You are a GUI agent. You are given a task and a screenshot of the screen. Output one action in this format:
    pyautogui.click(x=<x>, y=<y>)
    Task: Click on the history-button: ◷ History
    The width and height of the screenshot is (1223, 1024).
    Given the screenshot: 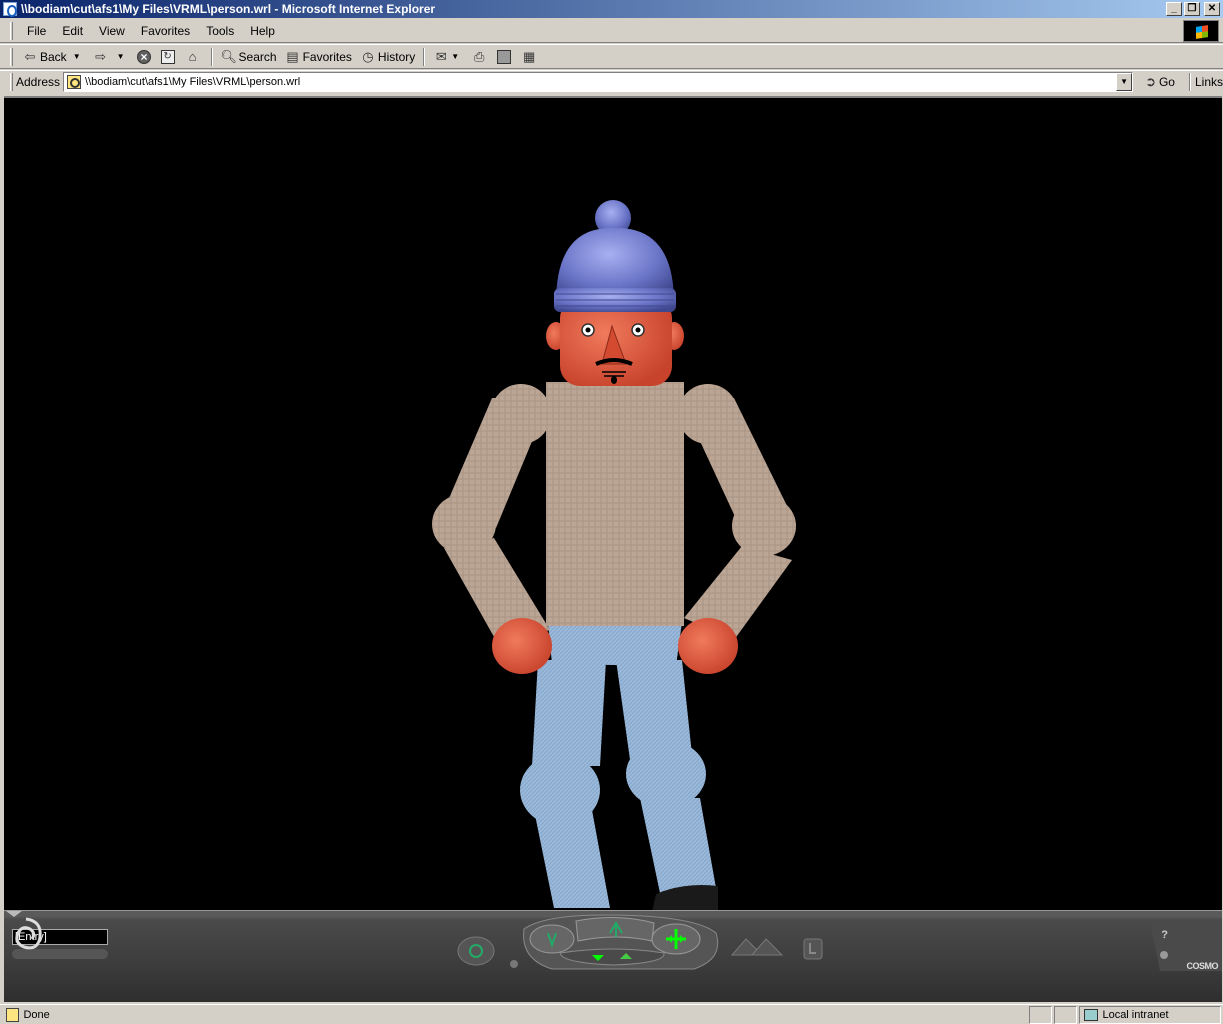 What is the action you would take?
    pyautogui.click(x=387, y=57)
    